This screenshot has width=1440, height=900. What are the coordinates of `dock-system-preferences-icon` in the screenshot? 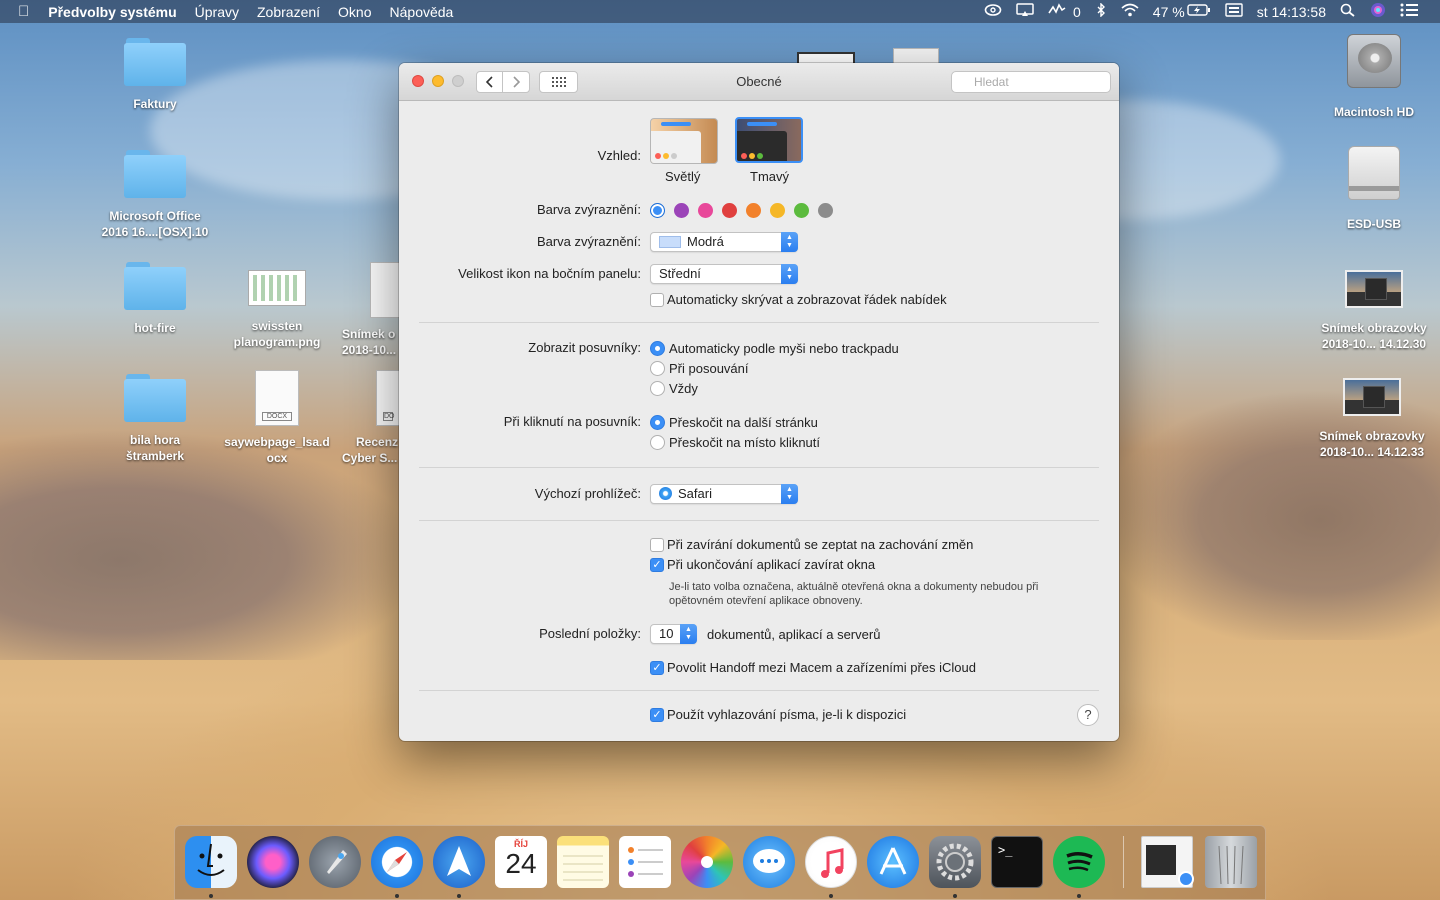 It's located at (955, 862).